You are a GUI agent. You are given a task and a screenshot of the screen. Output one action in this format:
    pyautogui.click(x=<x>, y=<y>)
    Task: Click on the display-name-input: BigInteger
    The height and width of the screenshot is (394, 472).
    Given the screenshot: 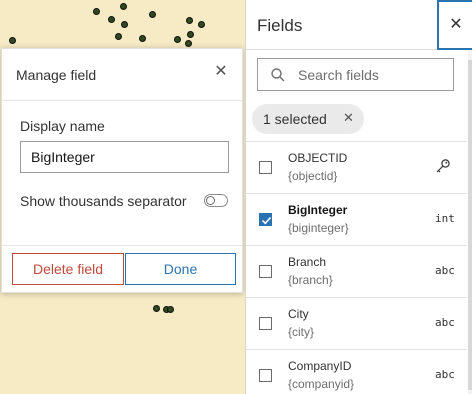 What is the action you would take?
    pyautogui.click(x=124, y=157)
    